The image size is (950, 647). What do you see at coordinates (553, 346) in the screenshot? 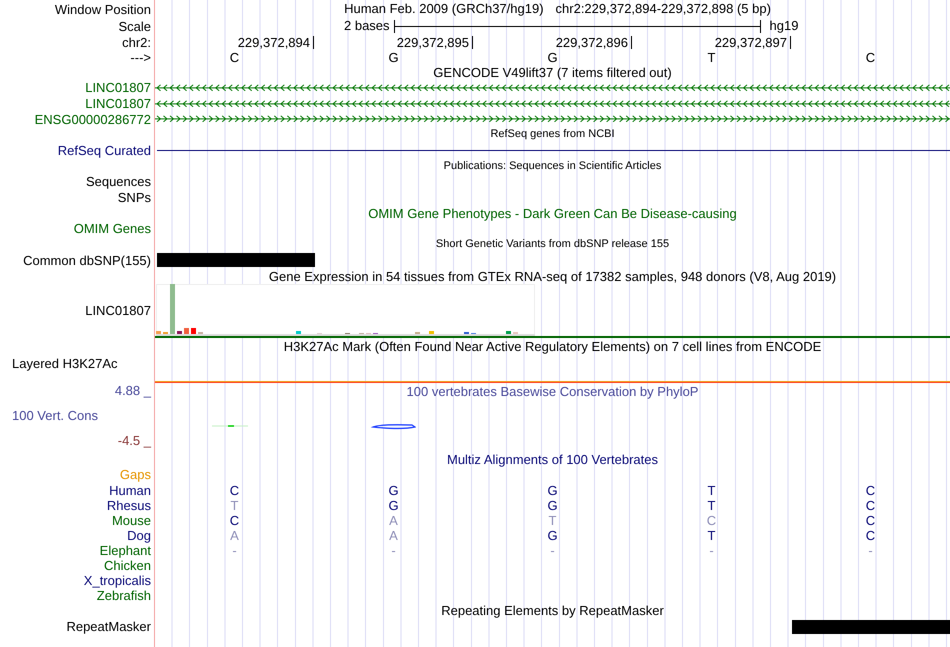
I see `track-title: H3K27Ac Mark (Often Found Near Active Regulatory Elements) on 7 cell lines from ENCODE` at bounding box center [553, 346].